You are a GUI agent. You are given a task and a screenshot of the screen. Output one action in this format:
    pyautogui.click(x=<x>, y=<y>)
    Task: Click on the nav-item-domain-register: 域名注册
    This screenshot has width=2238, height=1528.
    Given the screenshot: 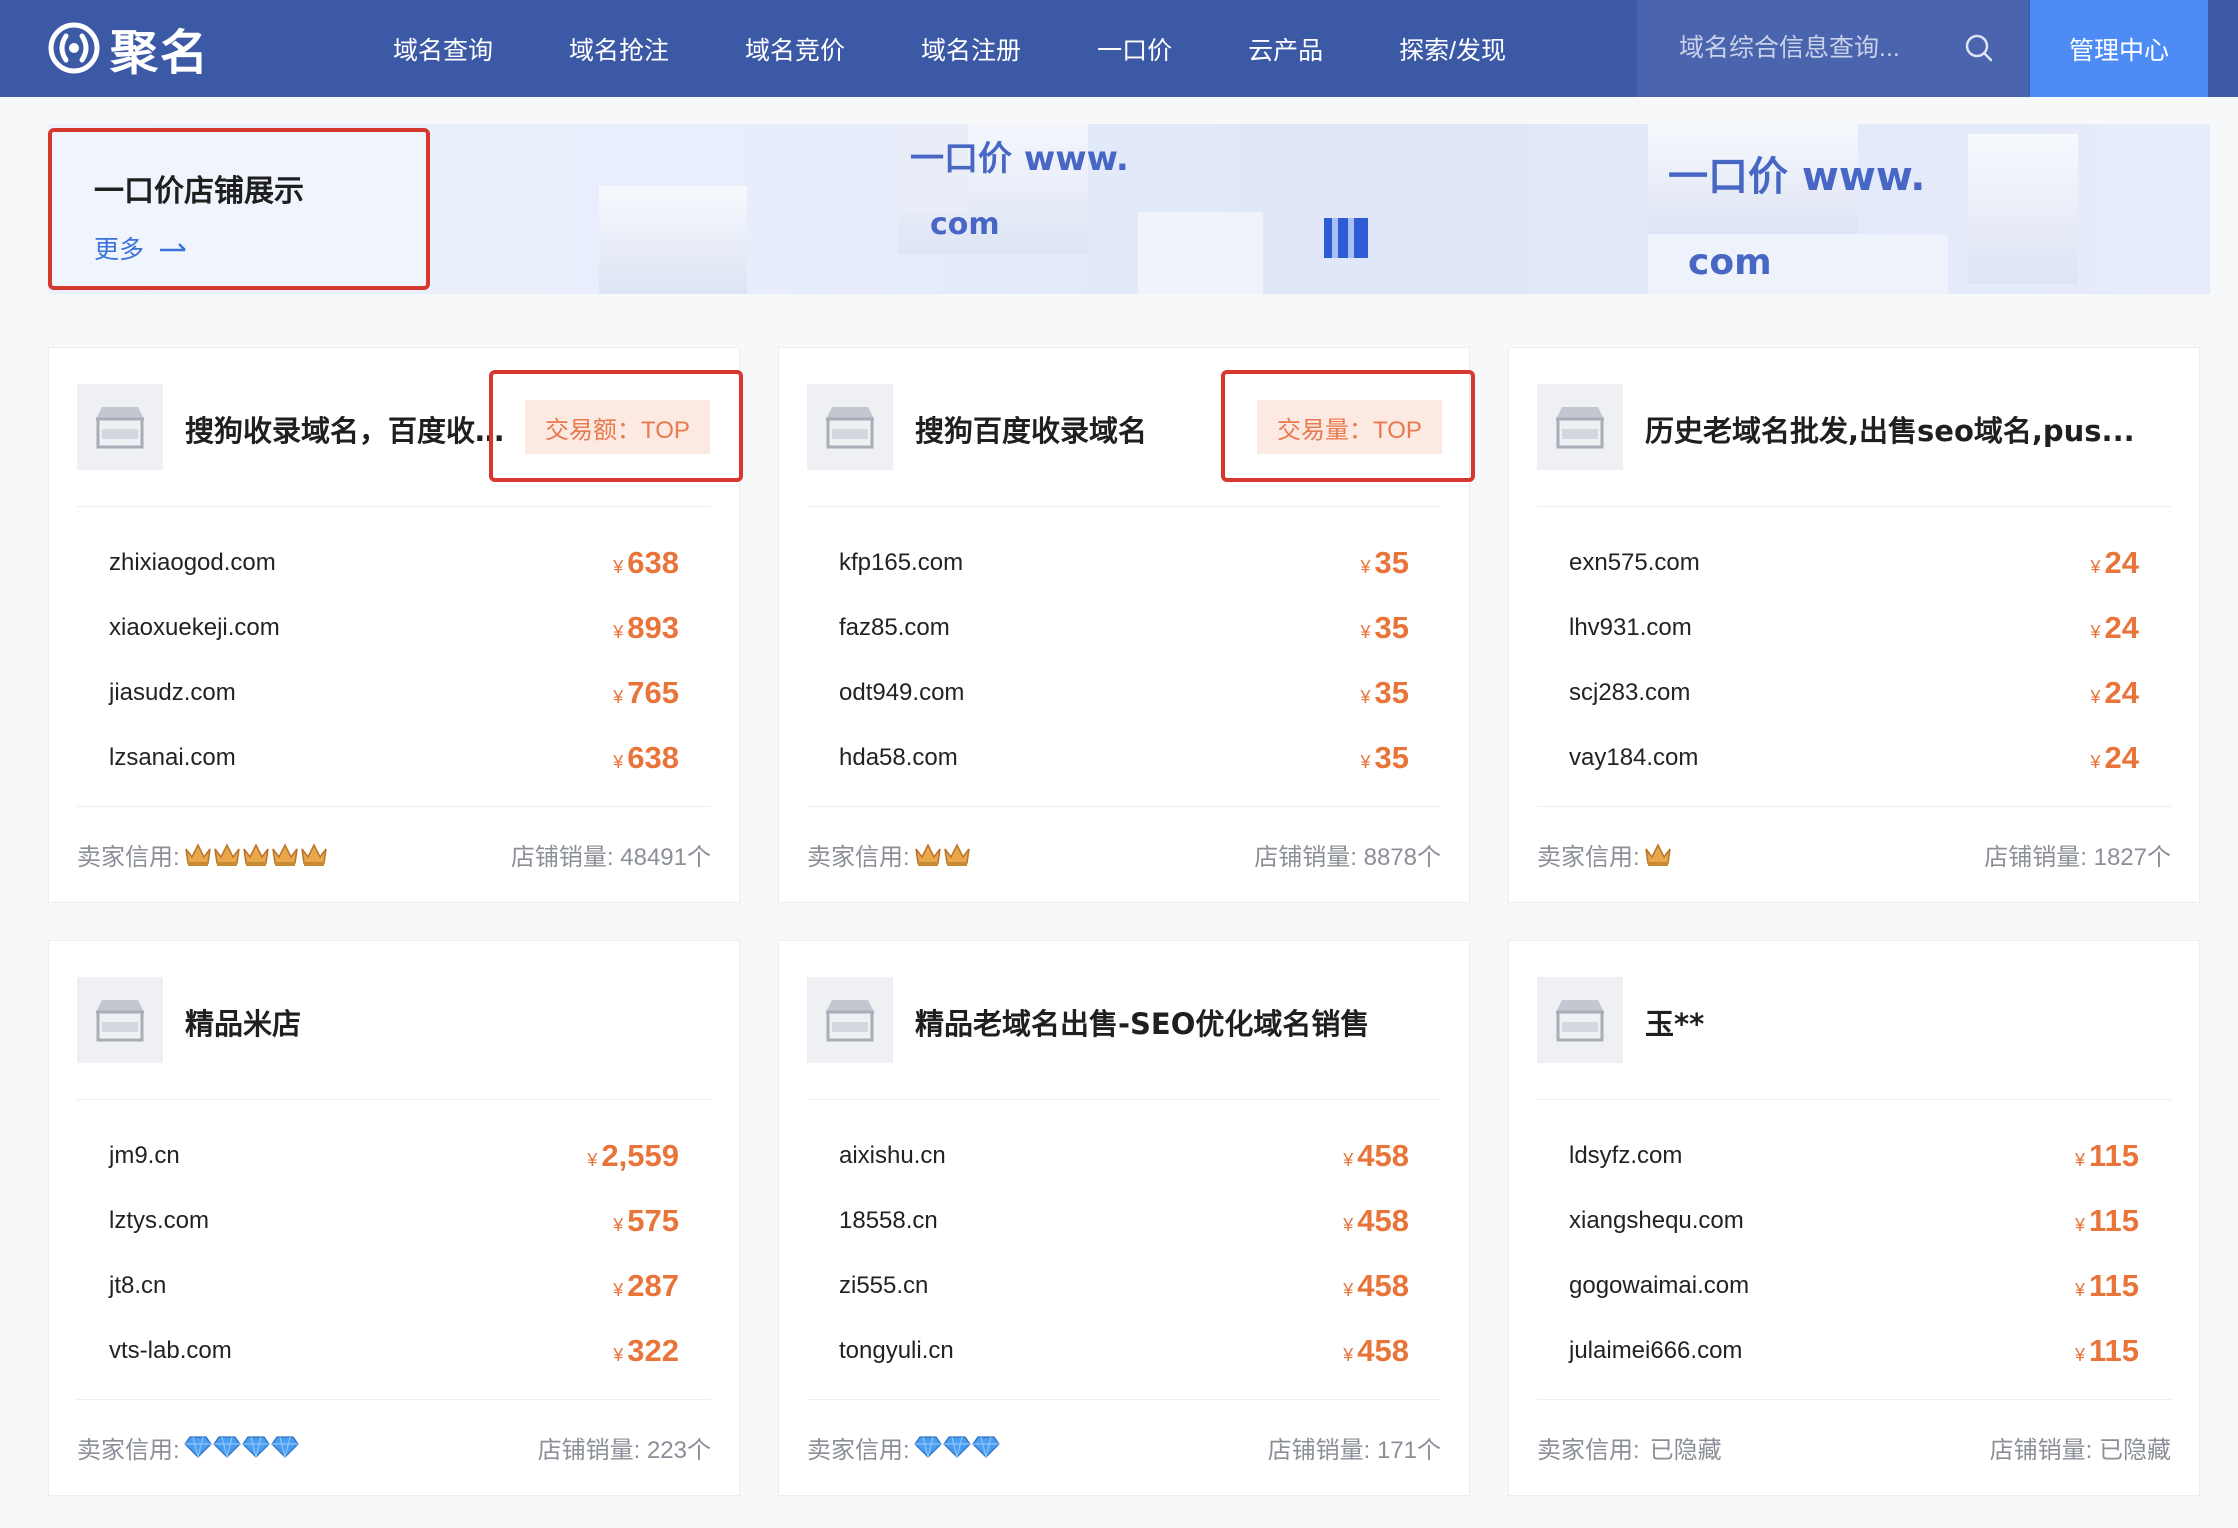 What is the action you would take?
    pyautogui.click(x=971, y=48)
    